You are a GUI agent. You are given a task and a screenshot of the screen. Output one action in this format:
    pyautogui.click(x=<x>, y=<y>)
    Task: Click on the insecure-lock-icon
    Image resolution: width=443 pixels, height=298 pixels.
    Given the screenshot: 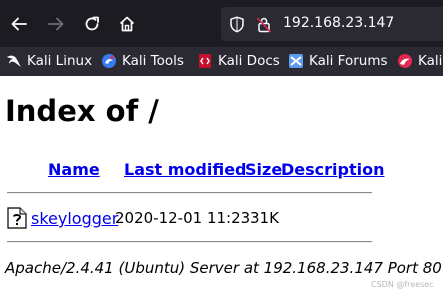 What is the action you would take?
    pyautogui.click(x=264, y=26)
    